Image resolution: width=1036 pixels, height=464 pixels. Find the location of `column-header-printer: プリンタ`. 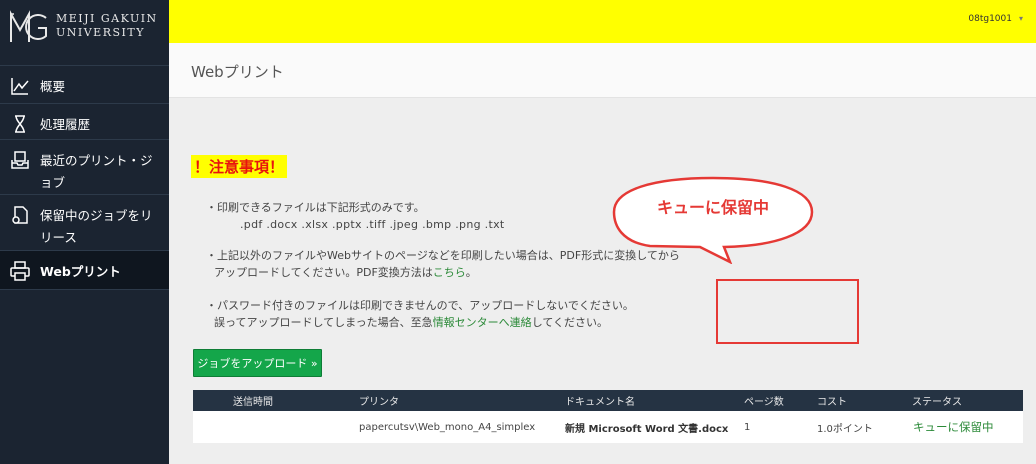

column-header-printer: プリンタ is located at coordinates (379, 400).